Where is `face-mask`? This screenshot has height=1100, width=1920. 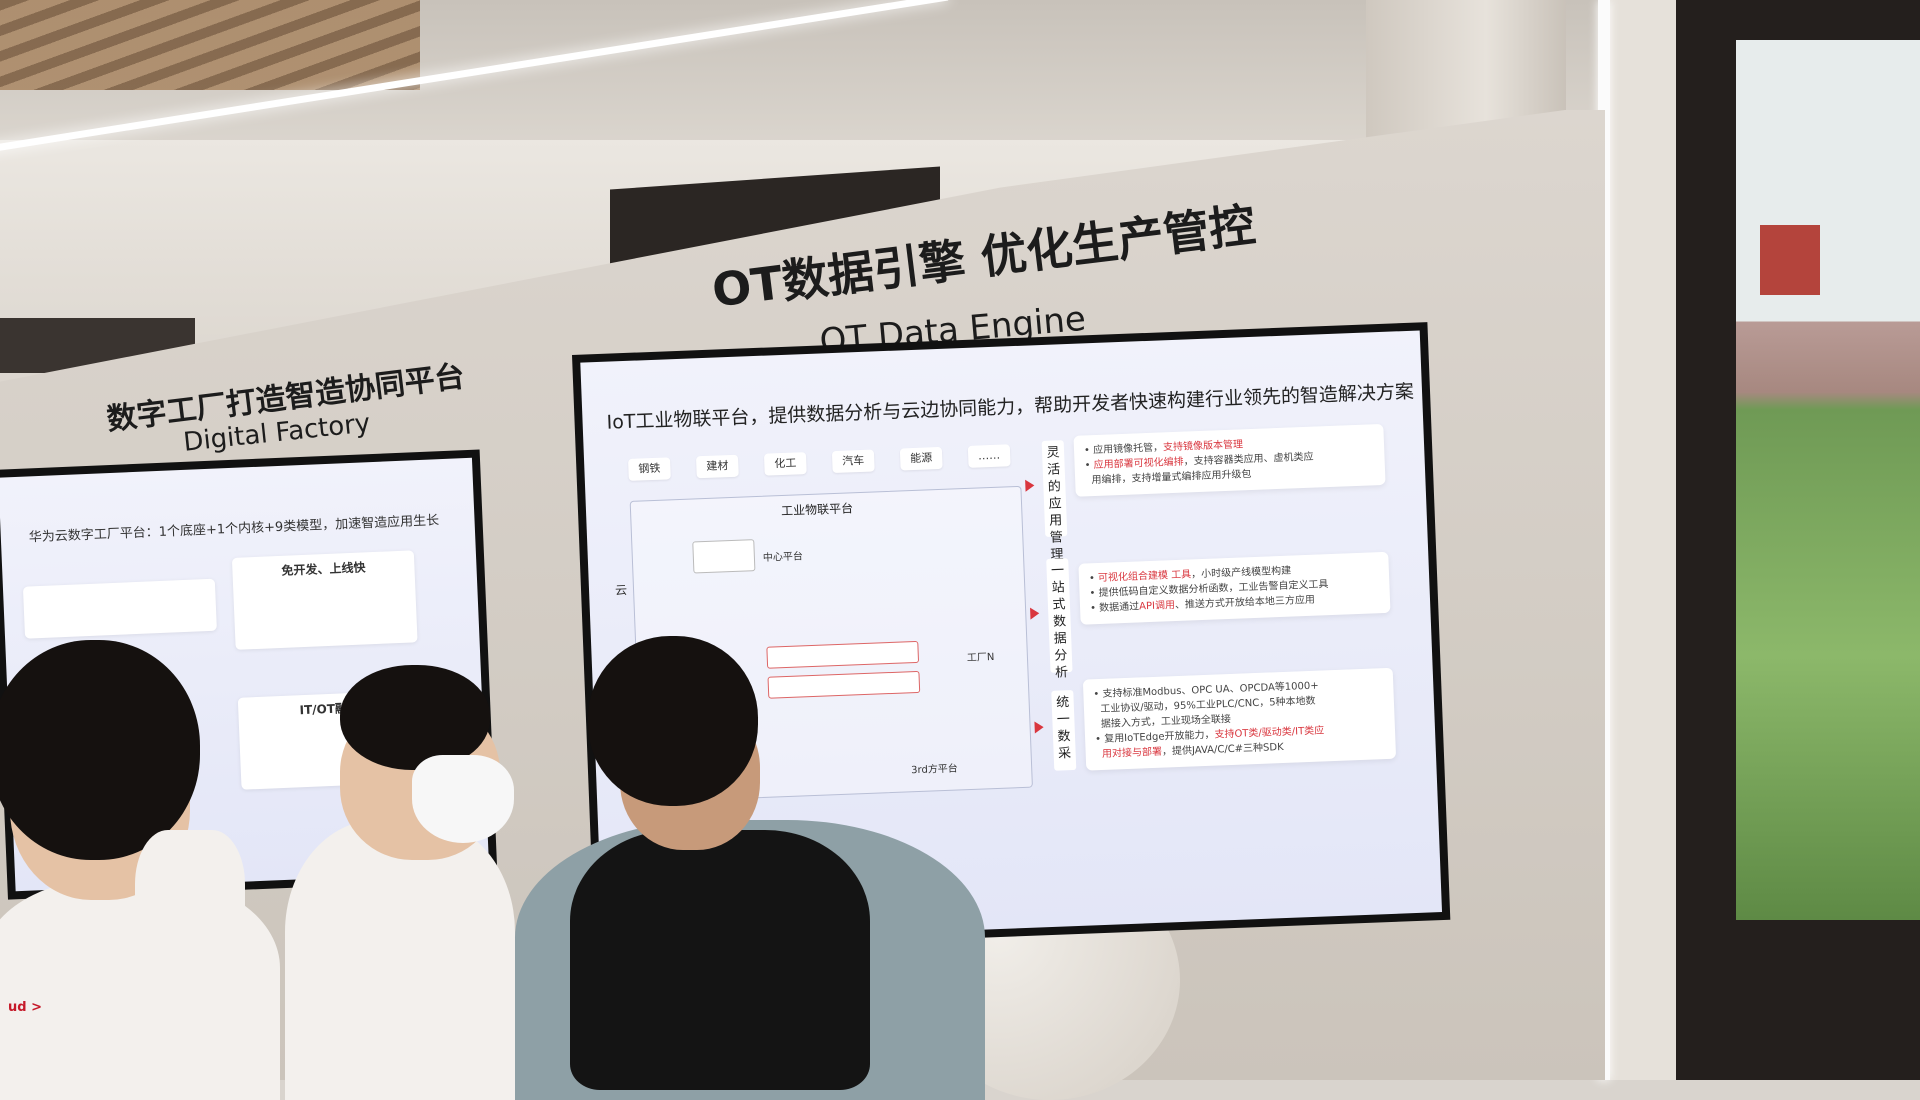 face-mask is located at coordinates (463, 799).